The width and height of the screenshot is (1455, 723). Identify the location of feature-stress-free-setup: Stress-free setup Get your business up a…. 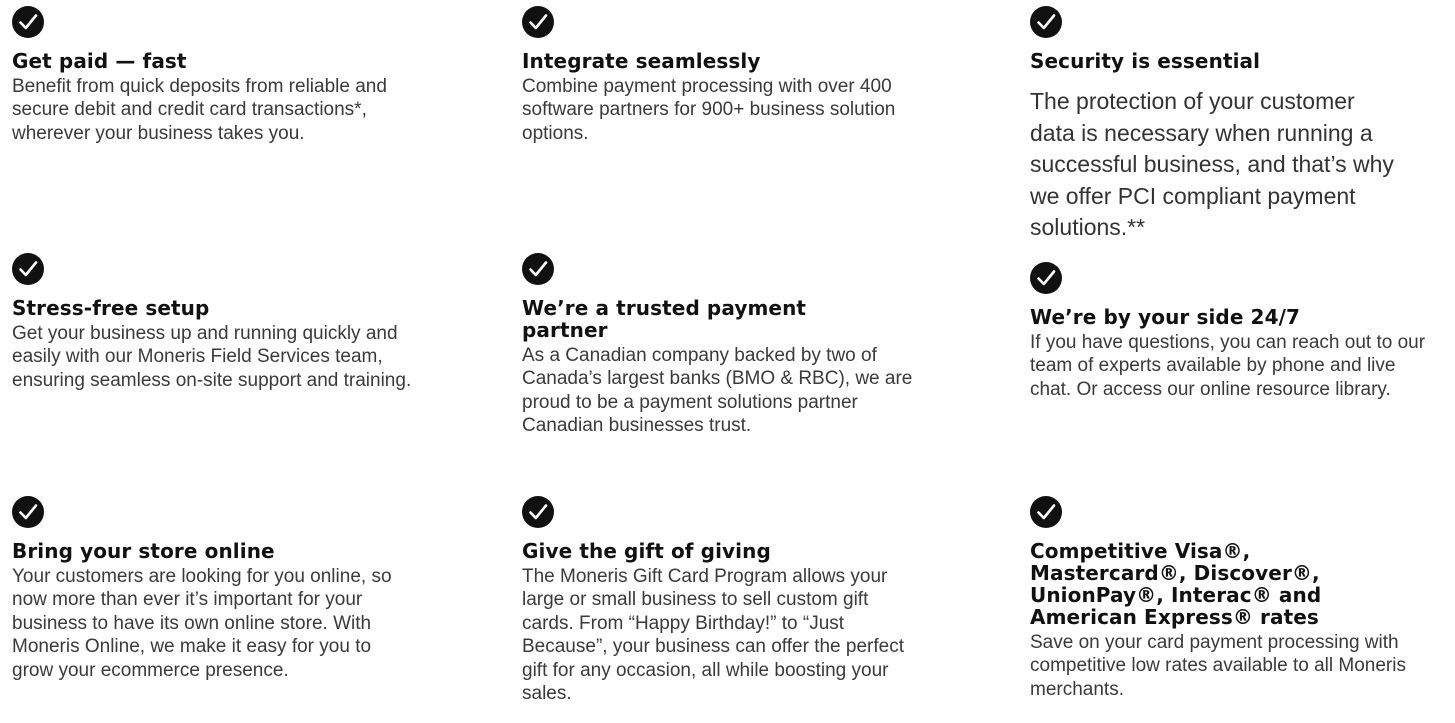
(212, 322).